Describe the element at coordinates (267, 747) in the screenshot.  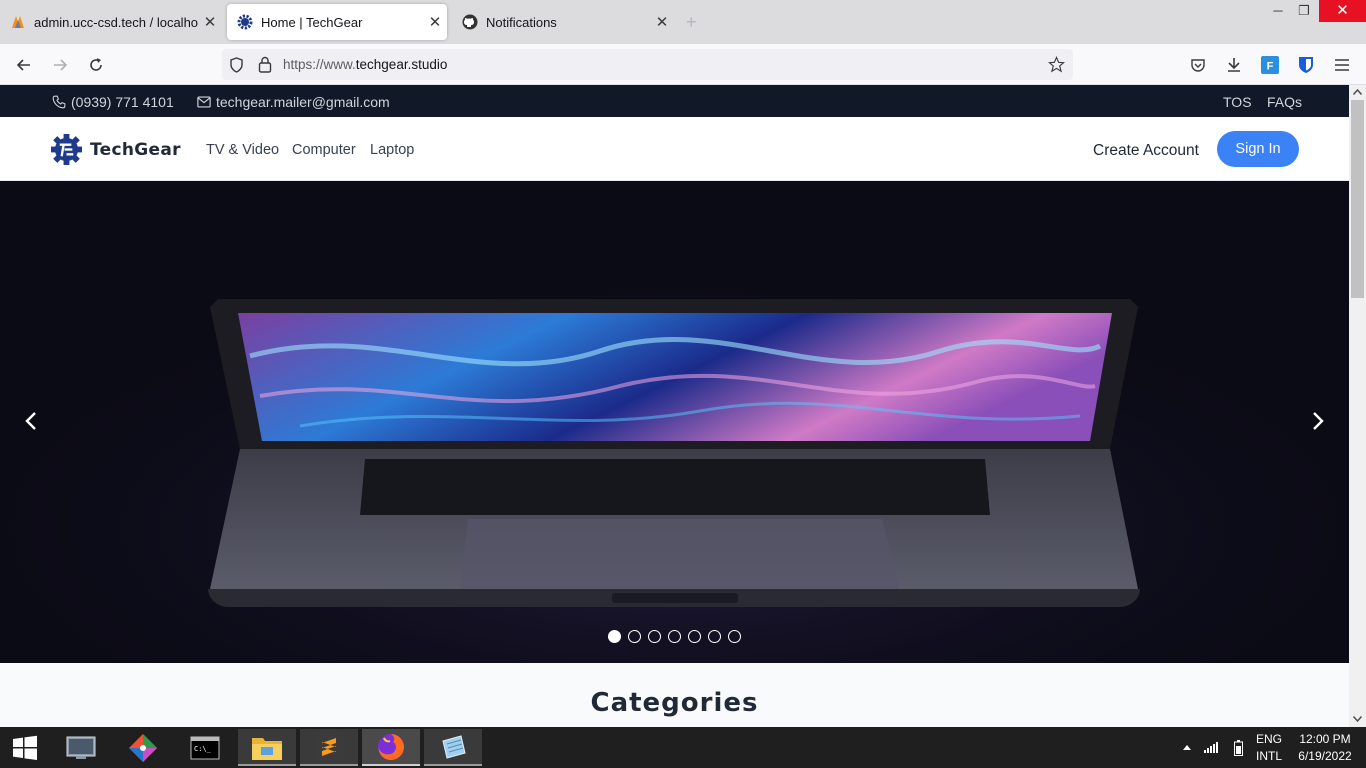
I see `file-explorer-icon` at that location.